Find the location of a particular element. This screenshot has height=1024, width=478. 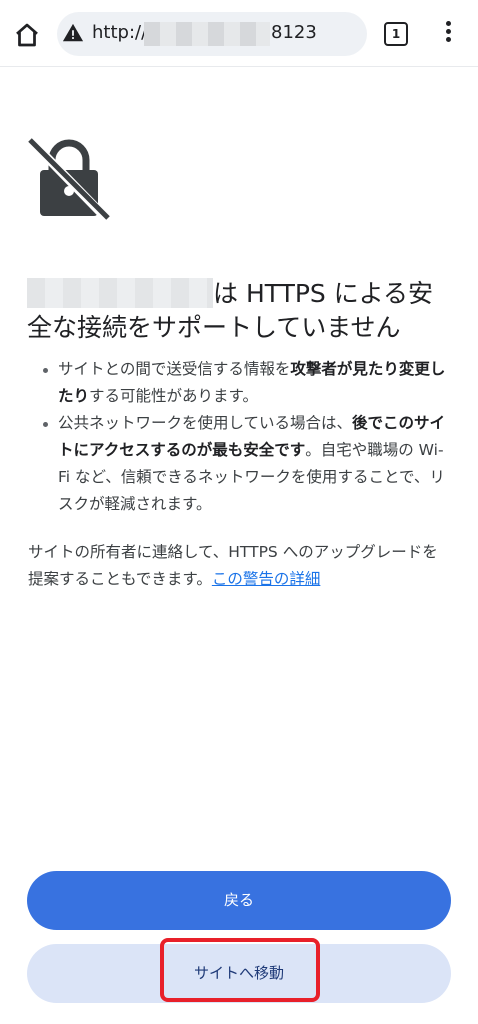

page-title: は HTTPS による安 全な接続をサポートしていません is located at coordinates (237, 311).